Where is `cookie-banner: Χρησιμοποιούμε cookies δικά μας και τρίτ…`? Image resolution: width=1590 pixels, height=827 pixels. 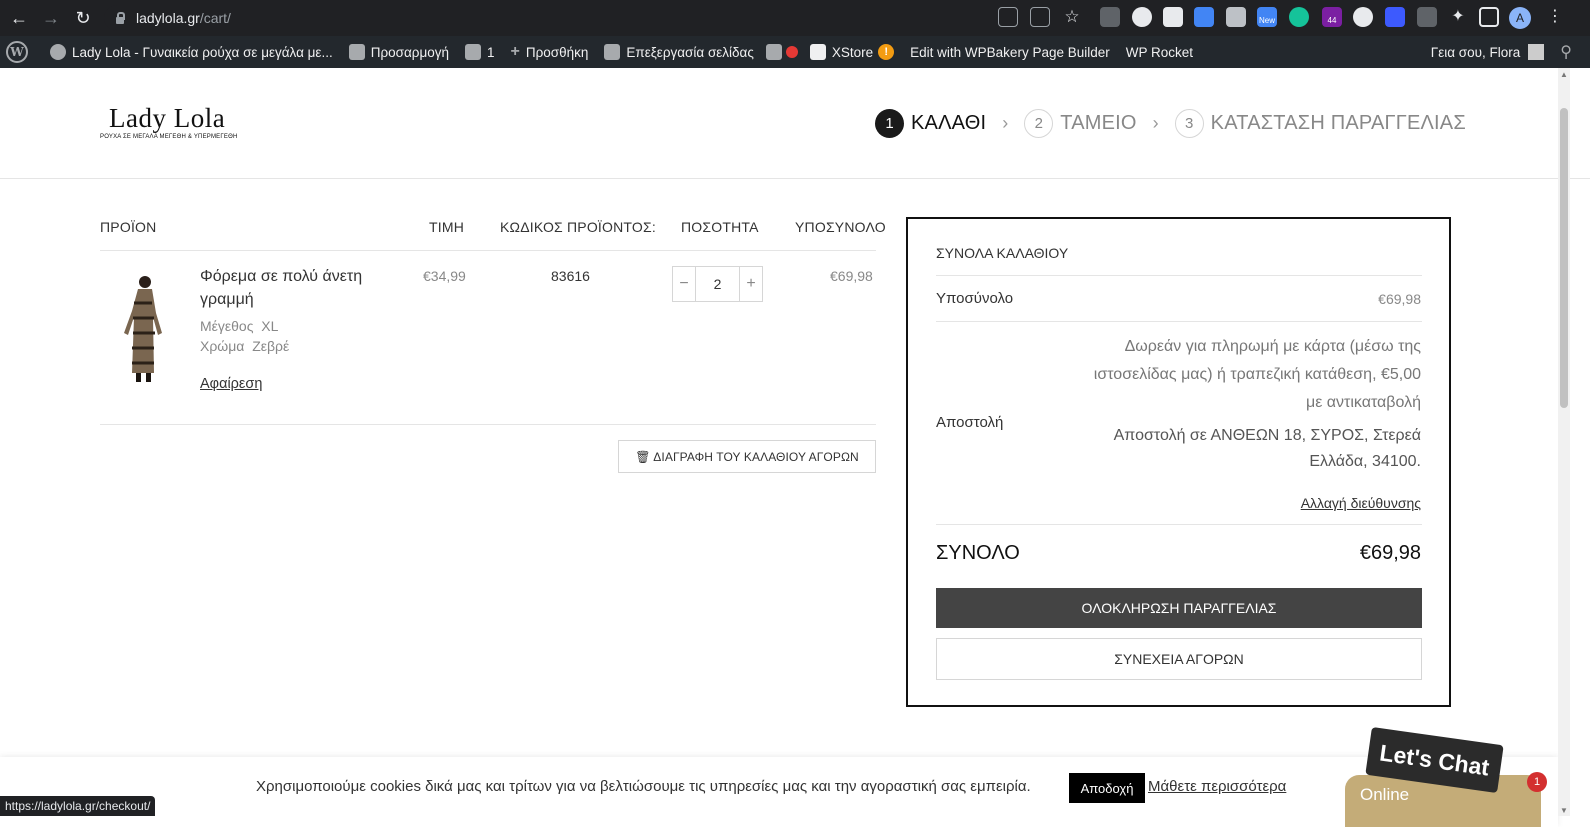 cookie-banner: Χρησιμοποιούμε cookies δικά μας και τρίτ… is located at coordinates (779, 792).